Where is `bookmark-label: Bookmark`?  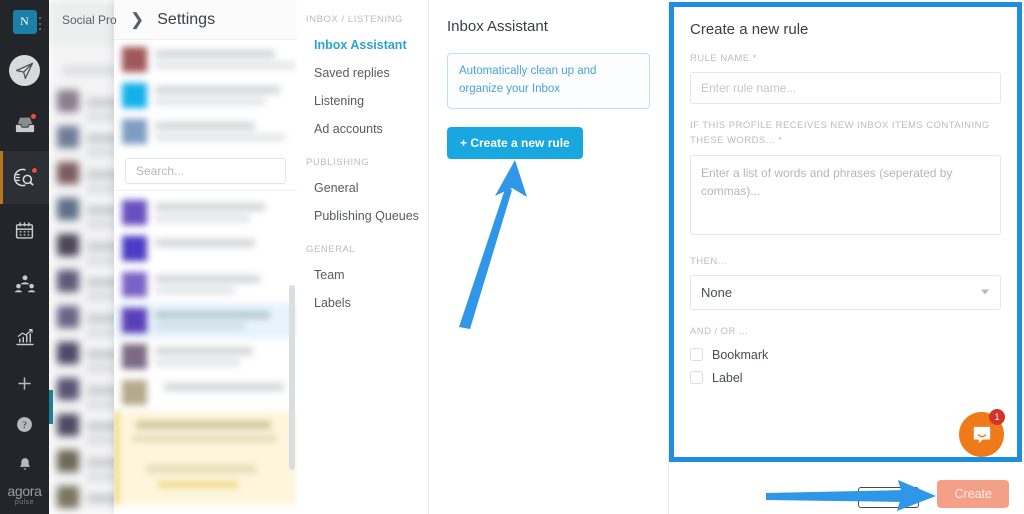
bookmark-label: Bookmark is located at coordinates (740, 354).